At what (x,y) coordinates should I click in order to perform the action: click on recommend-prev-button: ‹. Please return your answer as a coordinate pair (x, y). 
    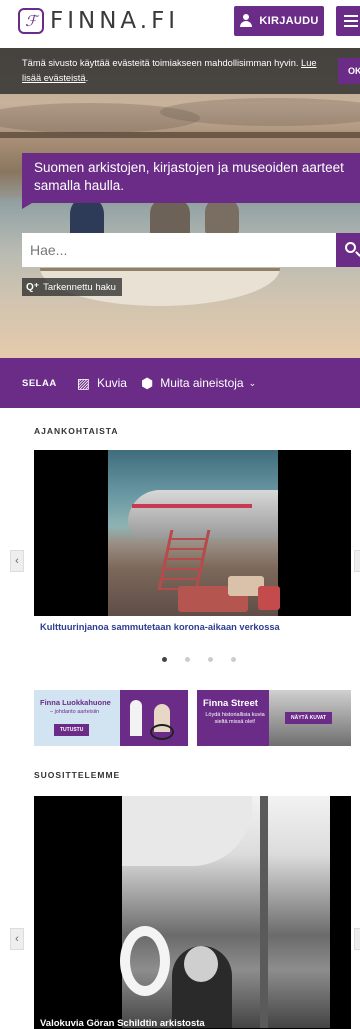
    Looking at the image, I should click on (17, 939).